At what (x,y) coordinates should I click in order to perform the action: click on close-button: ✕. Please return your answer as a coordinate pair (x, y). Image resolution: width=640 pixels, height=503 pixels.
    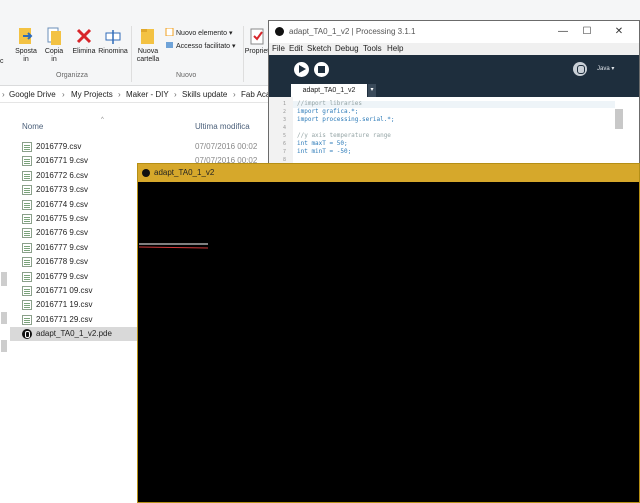
    Looking at the image, I should click on (619, 32).